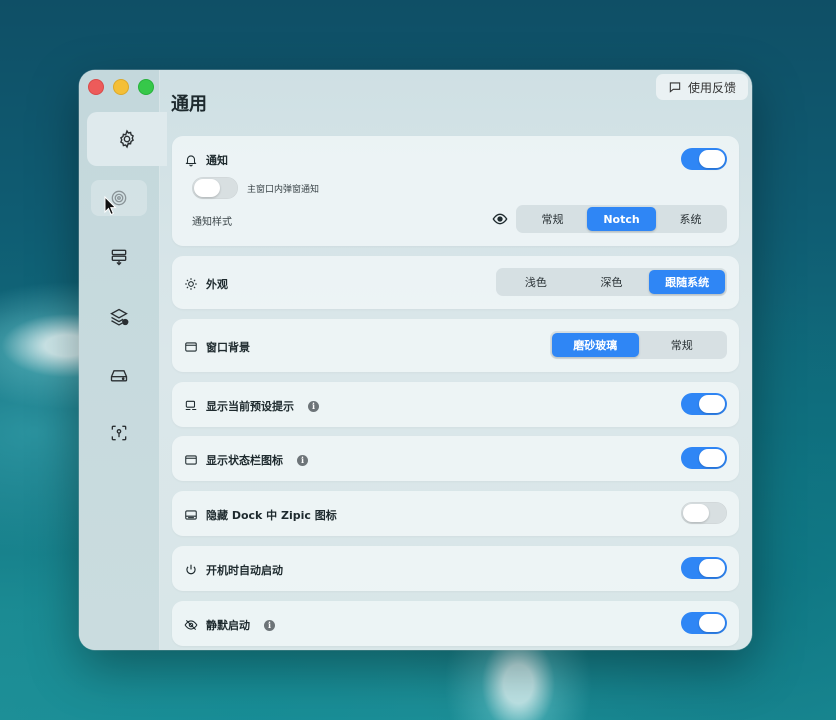 This screenshot has height=720, width=836. Describe the element at coordinates (704, 458) in the screenshot. I see `show-statusbar-icon-toggle` at that location.